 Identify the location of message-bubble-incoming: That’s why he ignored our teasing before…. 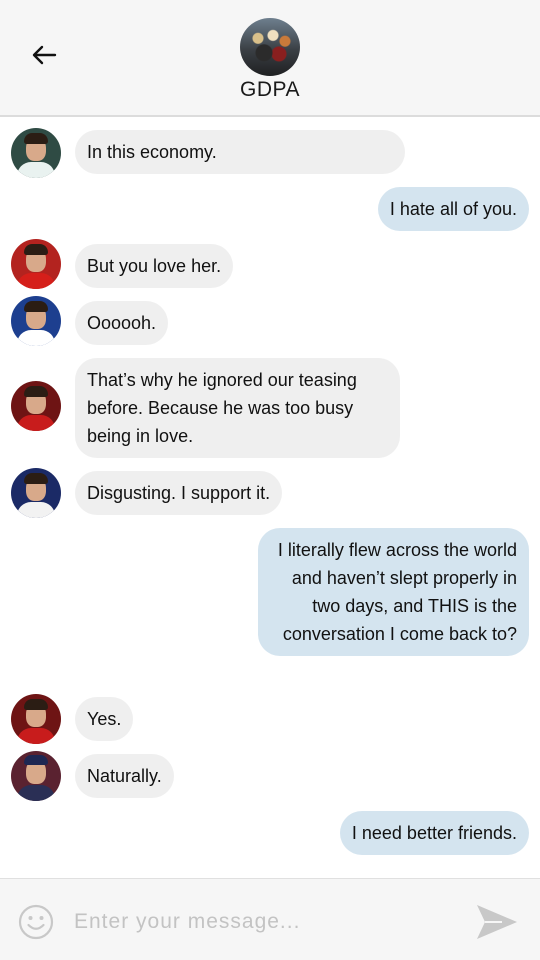
(237, 408).